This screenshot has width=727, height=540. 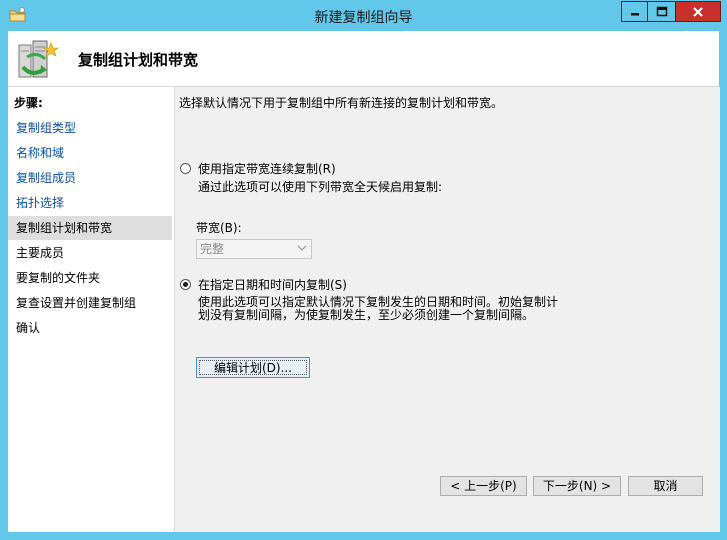 I want to click on minimize-button, so click(x=634, y=11).